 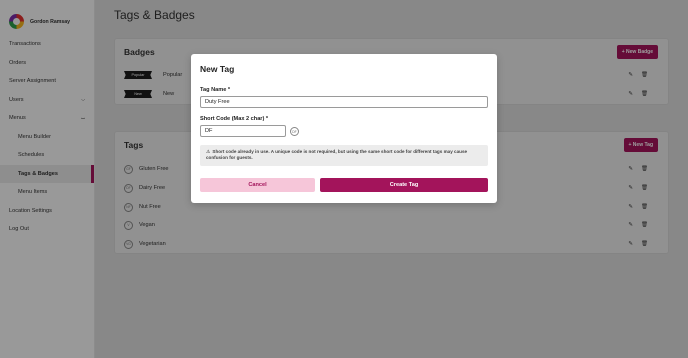 What do you see at coordinates (215, 90) in the screenshot?
I see `tag-name-label: Tag Name *` at bounding box center [215, 90].